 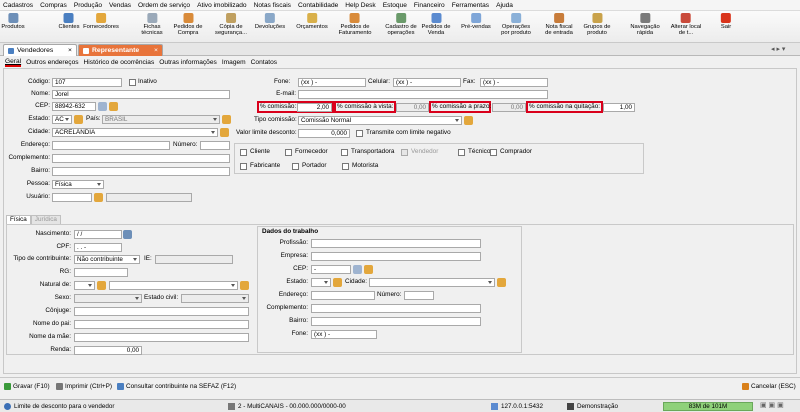 What do you see at coordinates (396, 321) in the screenshot?
I see `trabalho-bairro-field` at bounding box center [396, 321].